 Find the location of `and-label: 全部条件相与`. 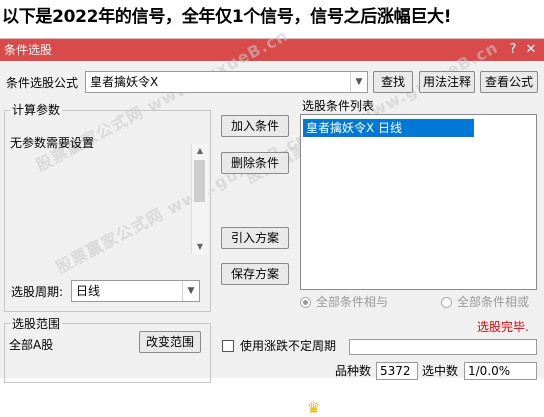

and-label: 全部条件相与 is located at coordinates (352, 302).